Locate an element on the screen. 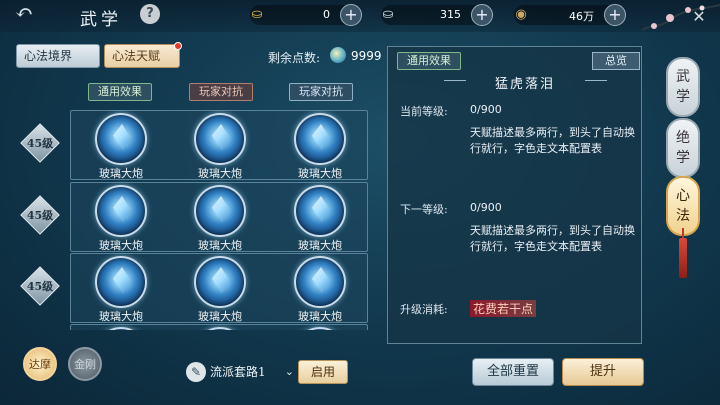  currency-coin: ◉ 46万 + is located at coordinates (570, 15).